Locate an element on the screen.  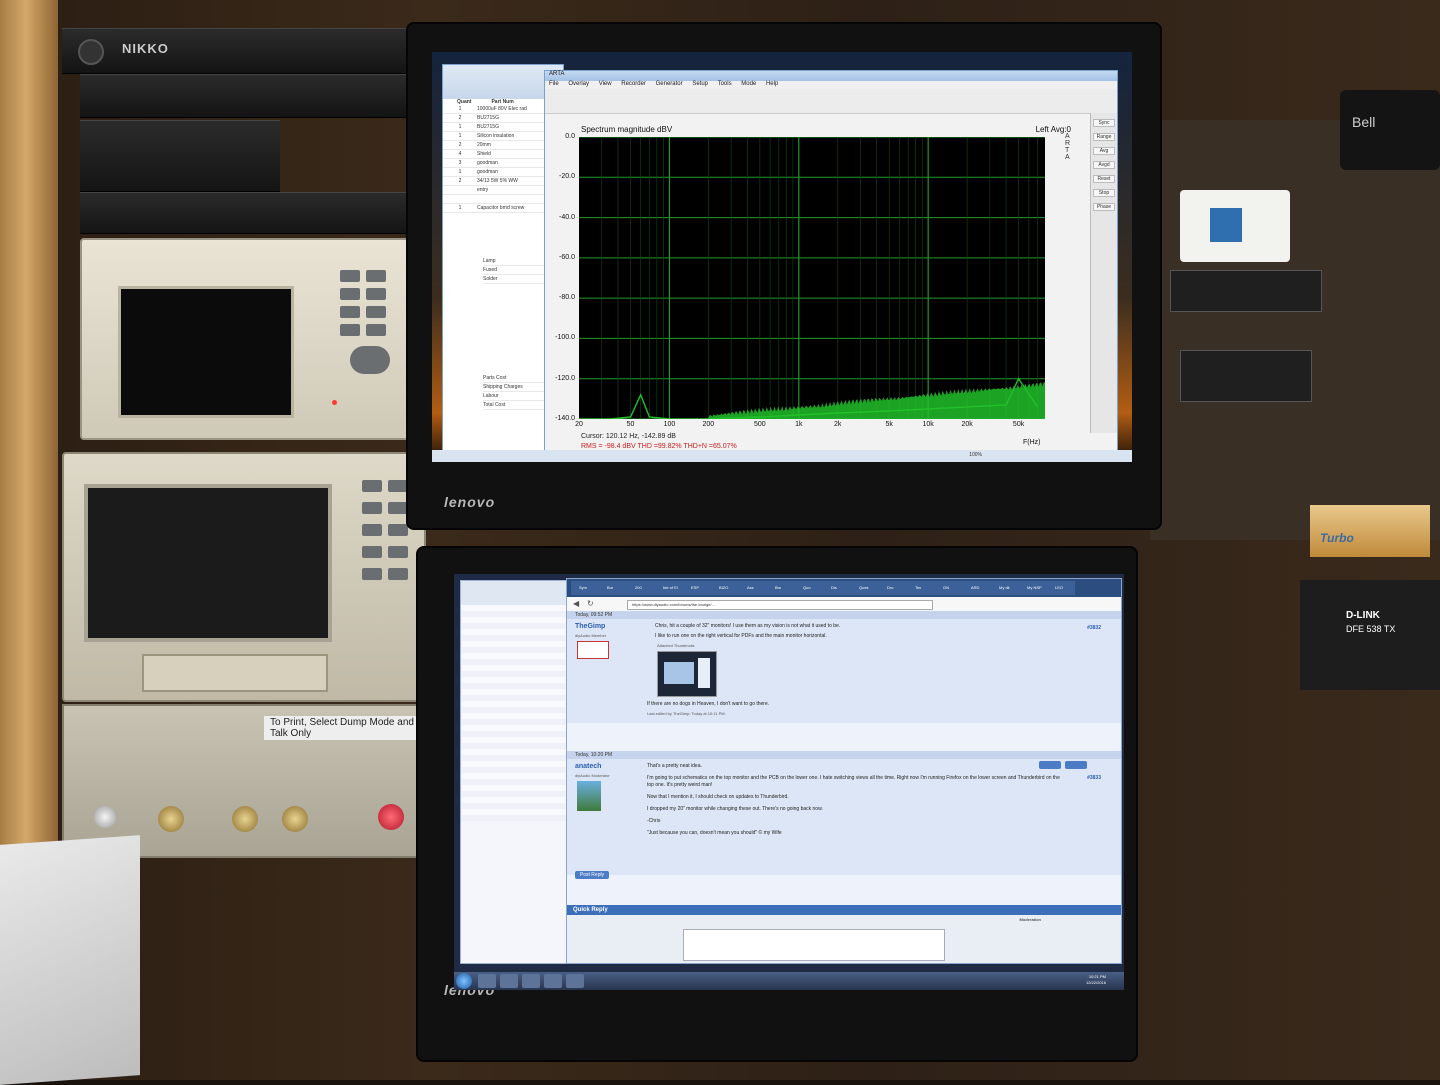
arta-side-button: Avg is located at coordinates (1104, 151).